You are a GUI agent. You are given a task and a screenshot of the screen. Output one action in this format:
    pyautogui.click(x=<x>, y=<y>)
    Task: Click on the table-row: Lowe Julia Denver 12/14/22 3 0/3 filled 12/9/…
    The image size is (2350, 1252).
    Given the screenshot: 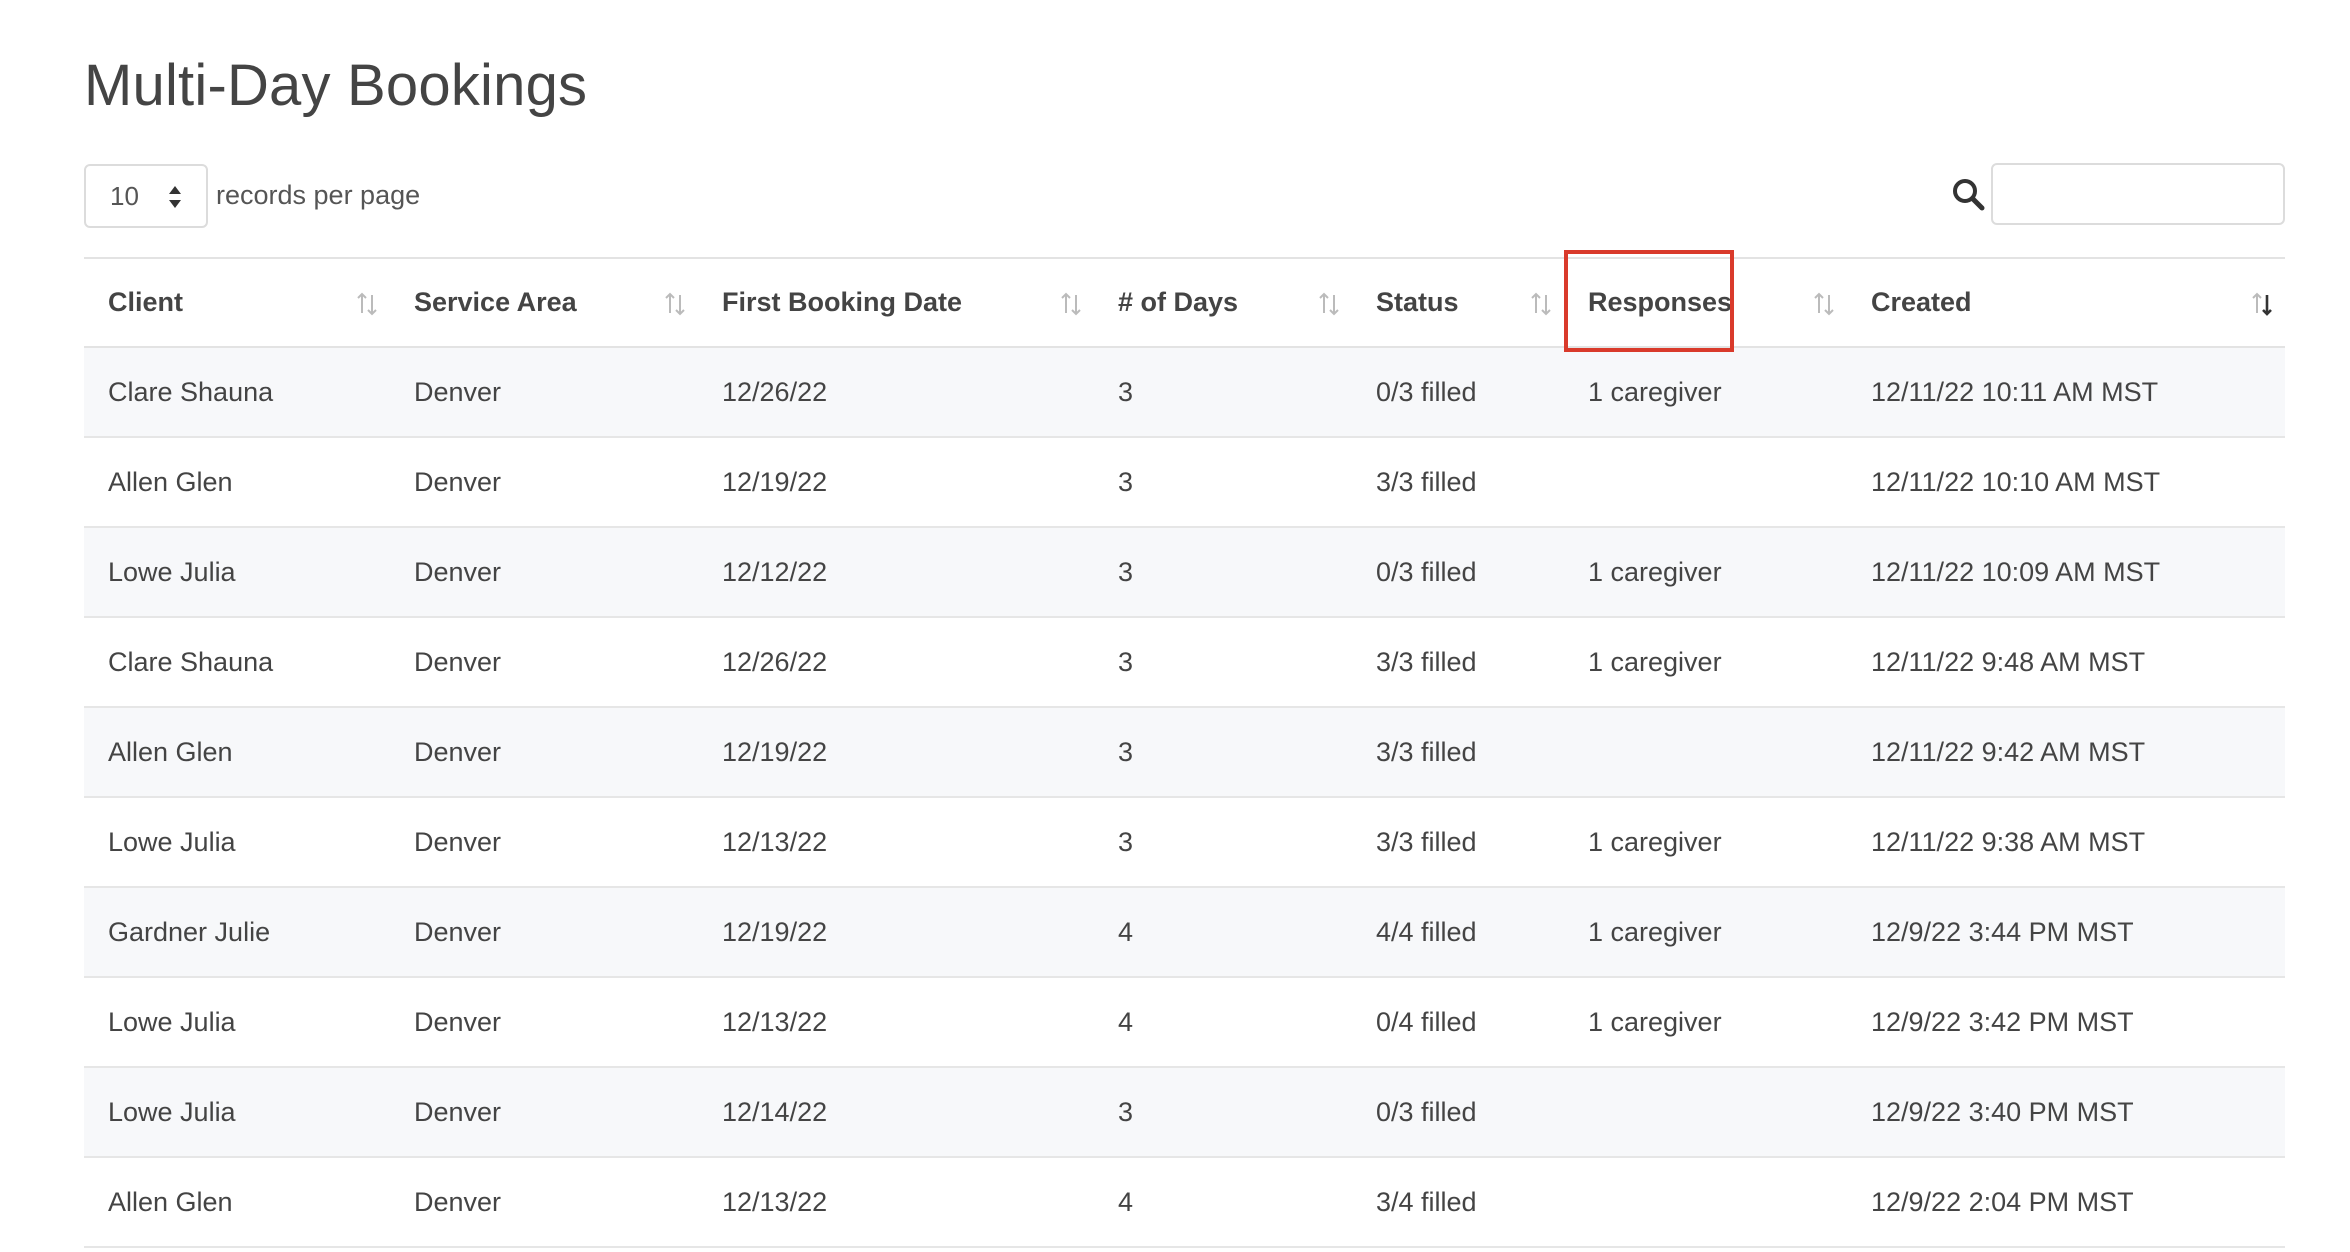 What is the action you would take?
    pyautogui.click(x=1184, y=1112)
    